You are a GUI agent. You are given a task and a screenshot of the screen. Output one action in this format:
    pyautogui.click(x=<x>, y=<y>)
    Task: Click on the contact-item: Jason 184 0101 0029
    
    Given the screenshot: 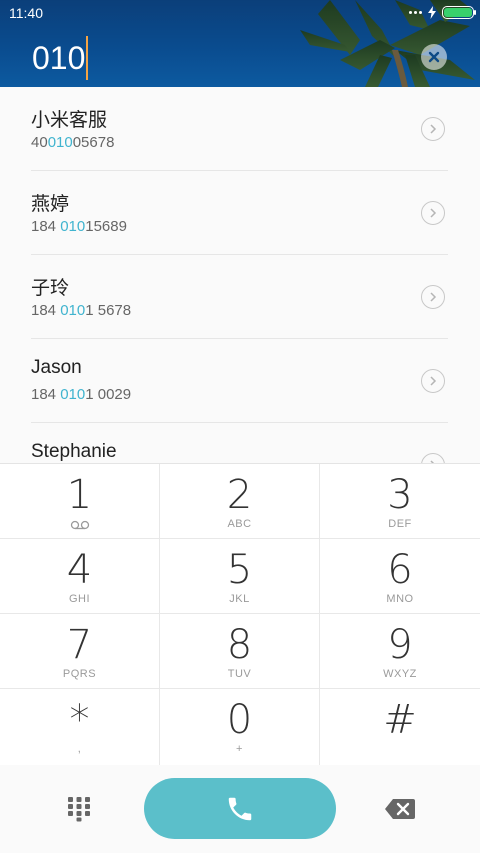 What is the action you would take?
    pyautogui.click(x=239, y=381)
    